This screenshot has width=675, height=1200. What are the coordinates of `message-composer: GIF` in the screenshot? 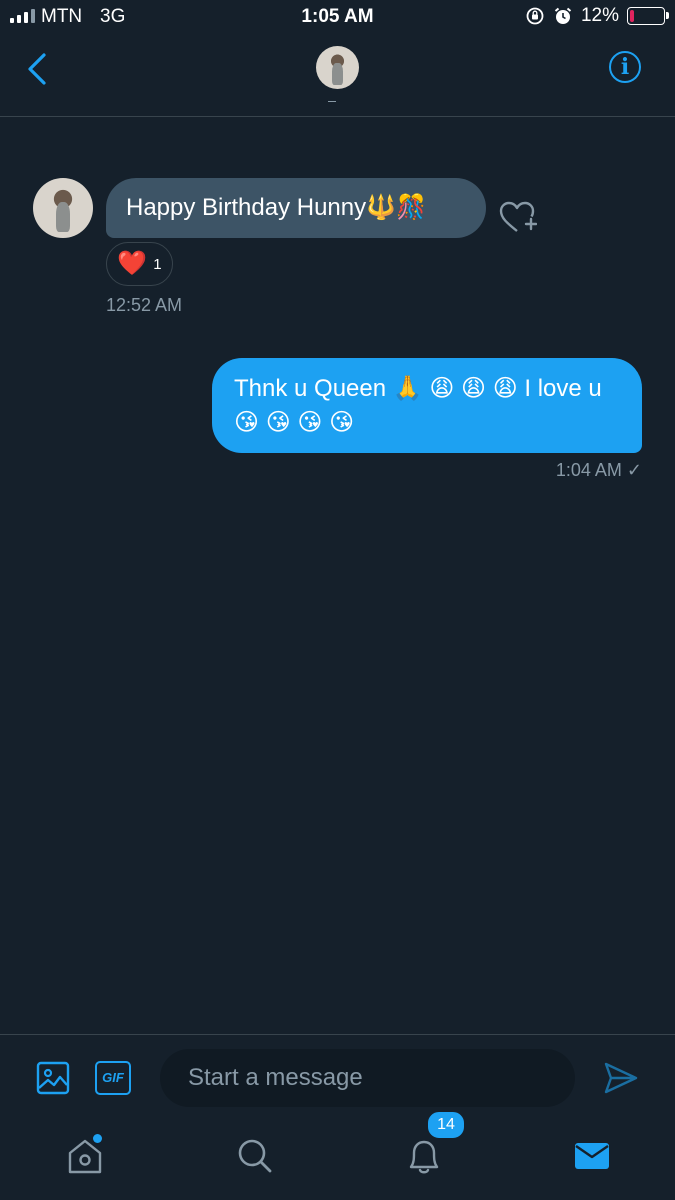 It's located at (337, 1078).